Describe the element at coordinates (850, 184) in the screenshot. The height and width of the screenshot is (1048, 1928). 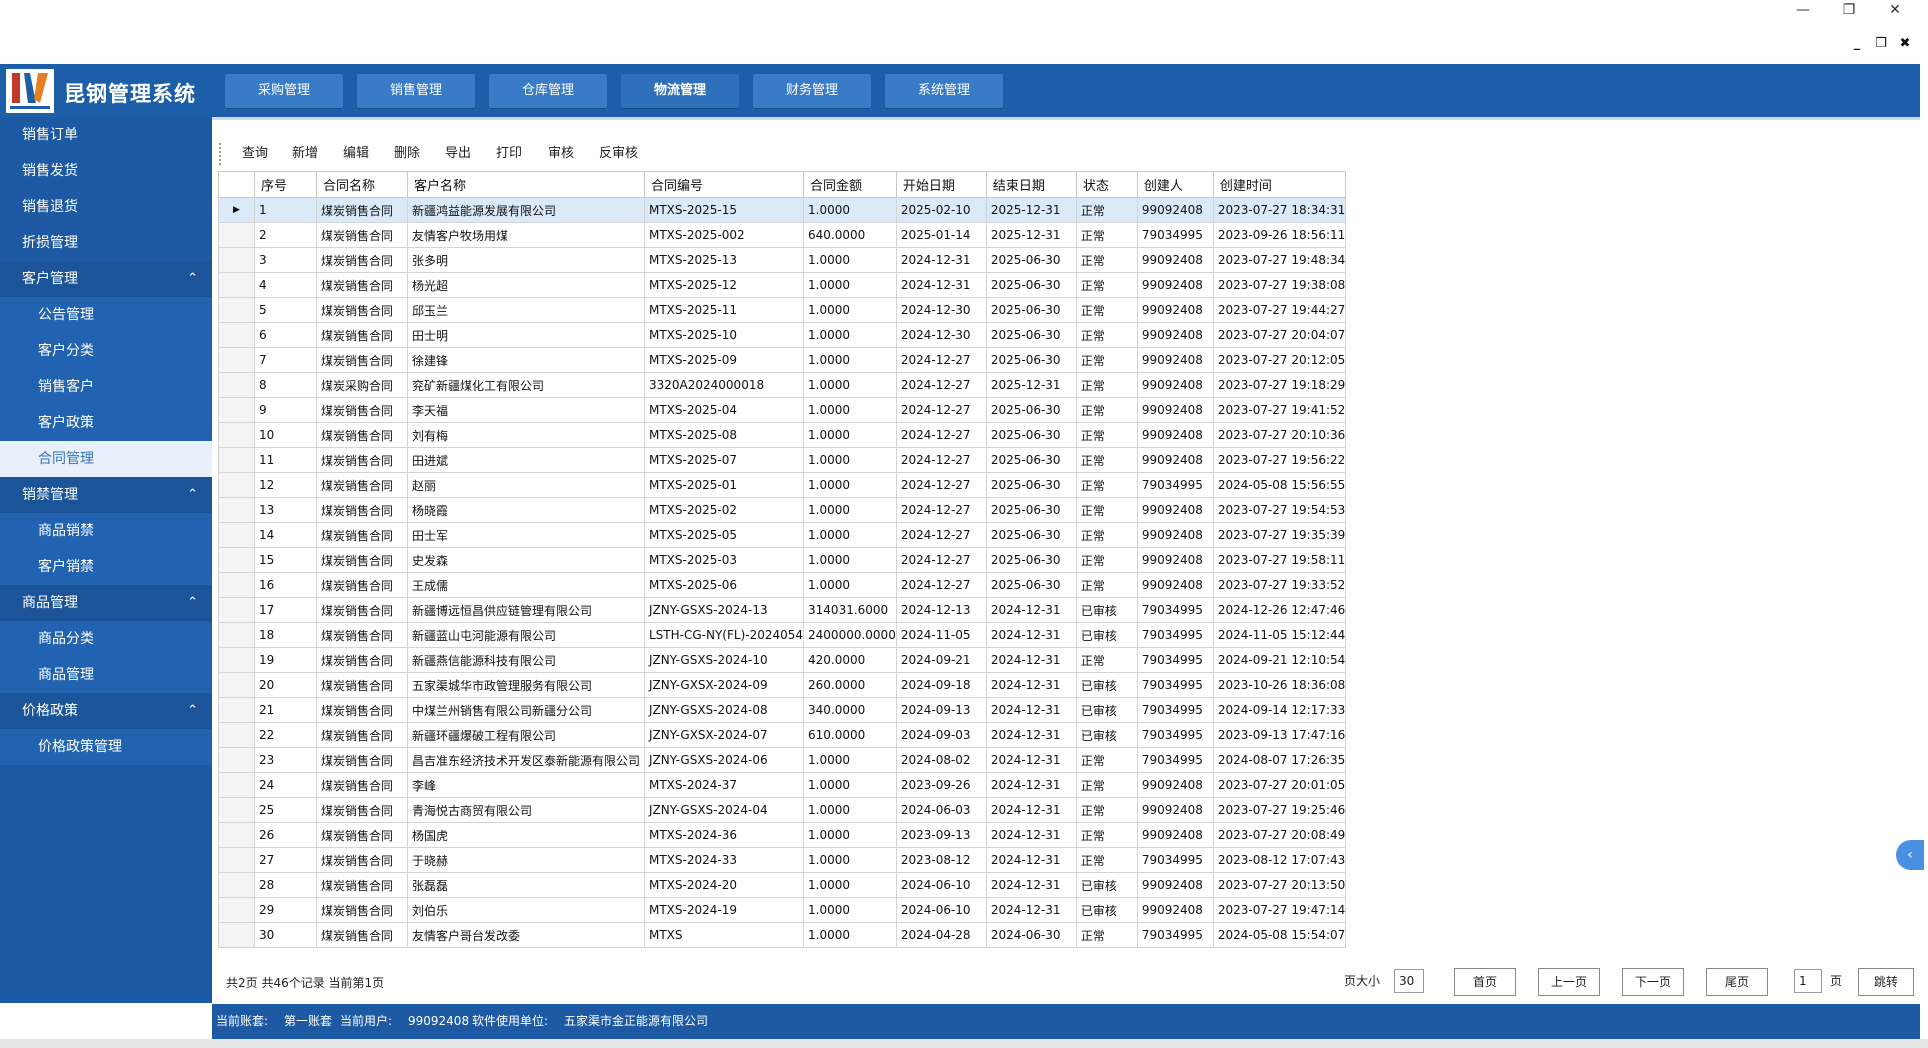
I see `column-header: 合同金额` at that location.